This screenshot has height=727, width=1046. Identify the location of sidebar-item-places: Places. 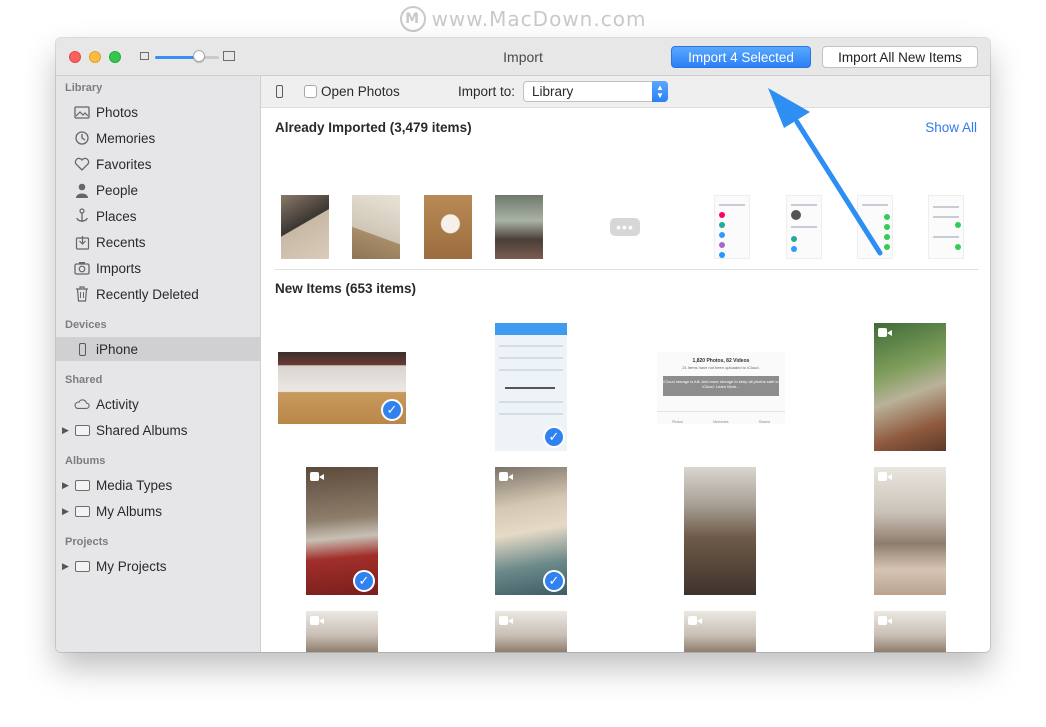
(158, 216).